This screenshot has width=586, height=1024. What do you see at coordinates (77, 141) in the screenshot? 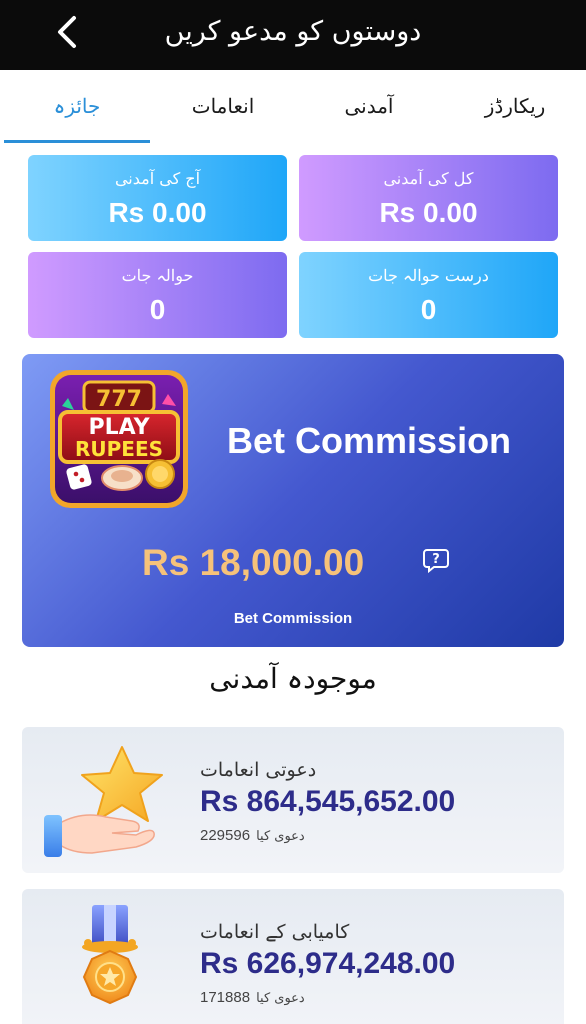
I see `active-tab-indicator` at bounding box center [77, 141].